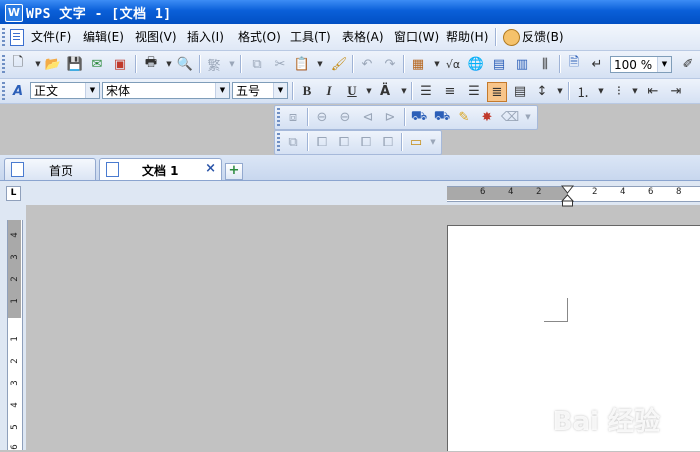 The width and height of the screenshot is (700, 452). What do you see at coordinates (302, 64) in the screenshot?
I see `paste-icon: 📋` at bounding box center [302, 64].